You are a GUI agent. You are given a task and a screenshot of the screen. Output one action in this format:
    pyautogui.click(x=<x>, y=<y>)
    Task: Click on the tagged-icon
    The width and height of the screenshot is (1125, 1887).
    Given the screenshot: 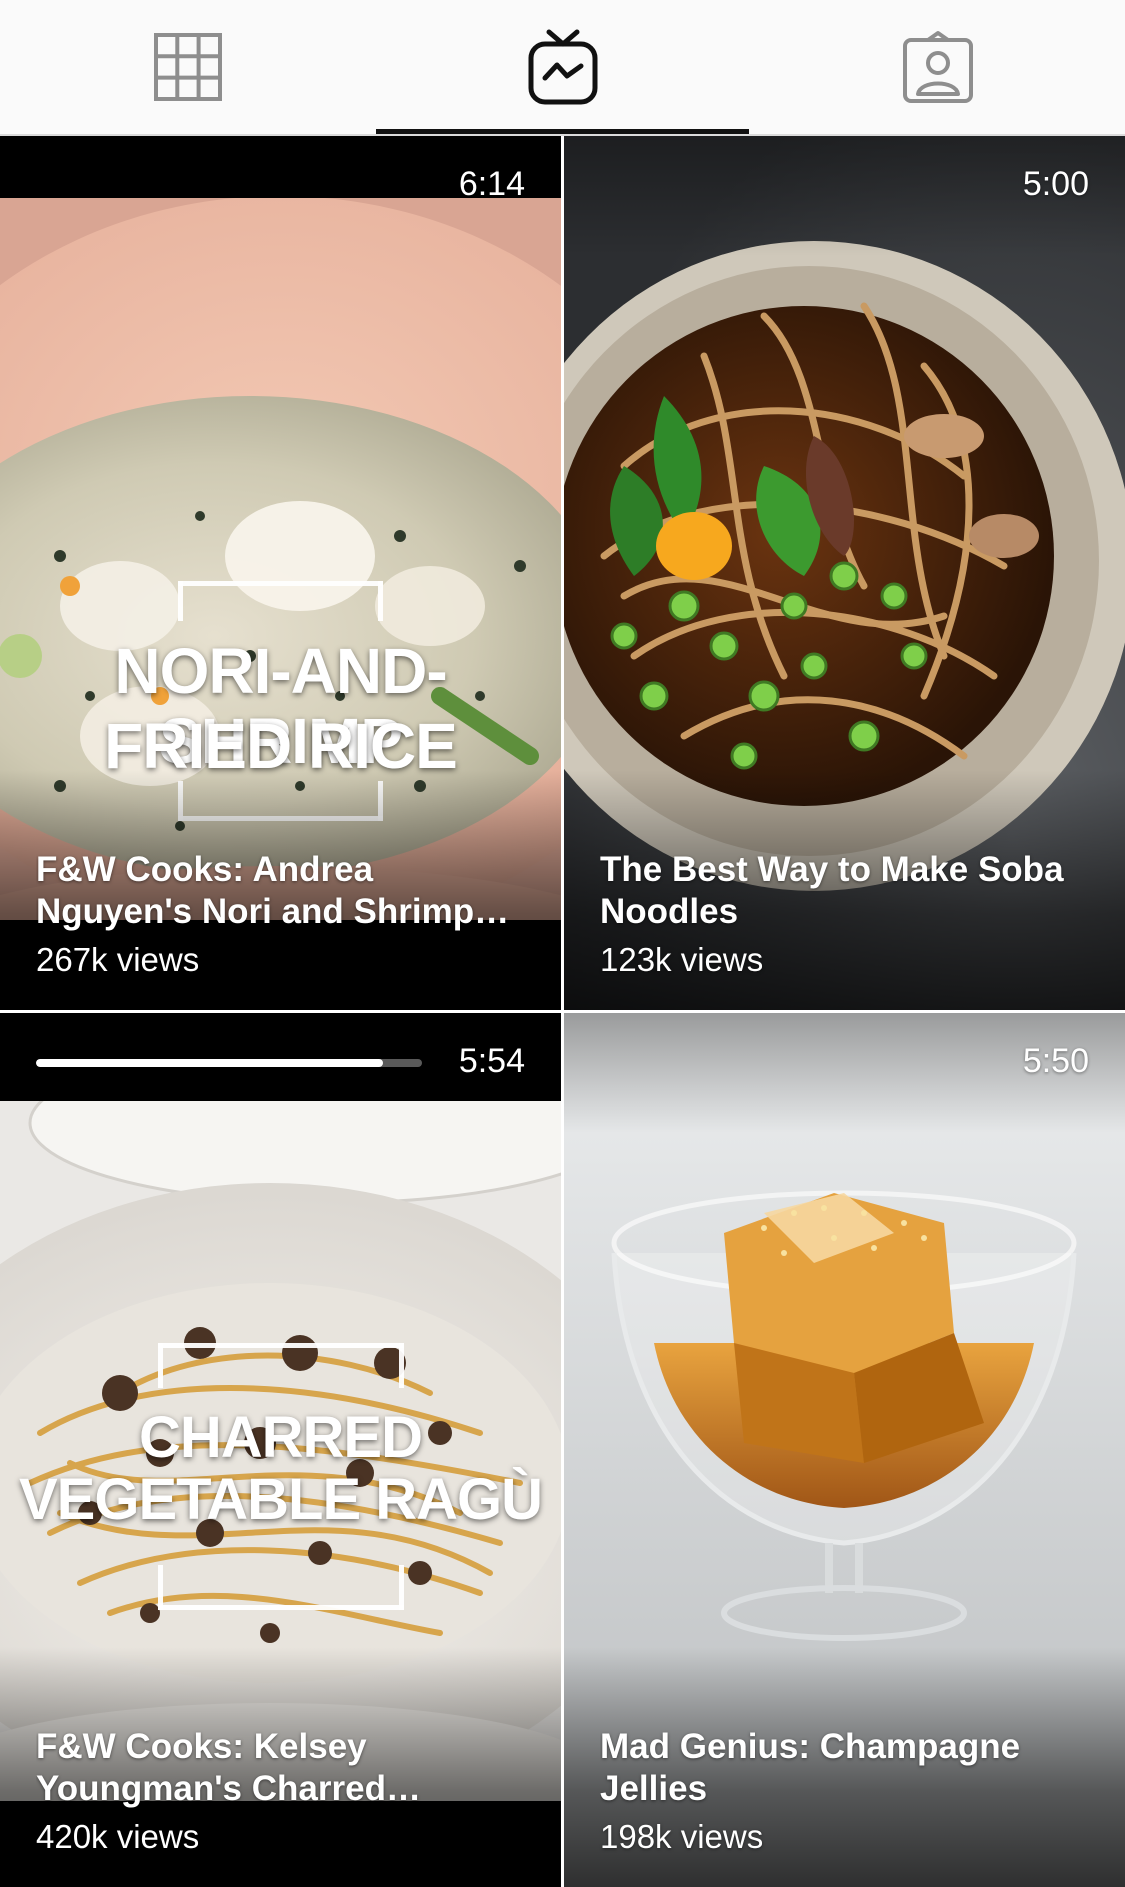 What is the action you would take?
    pyautogui.click(x=937, y=67)
    